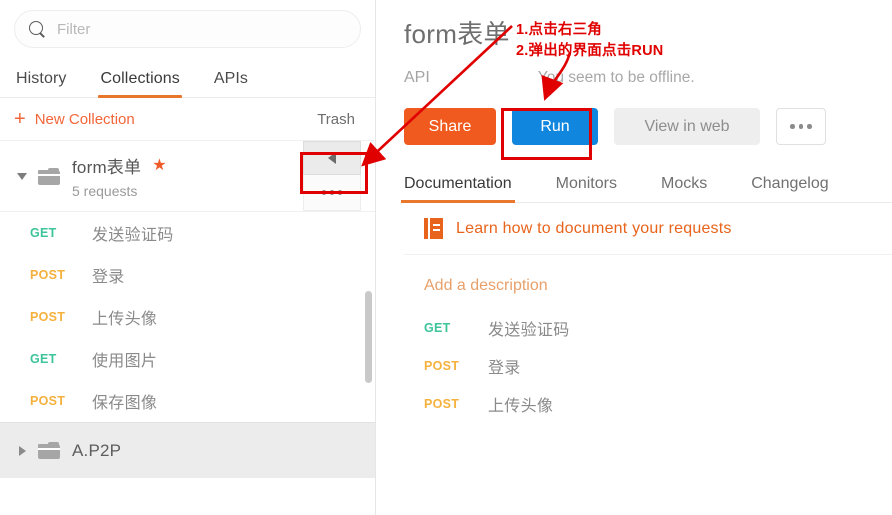 Image resolution: width=892 pixels, height=515 pixels. Describe the element at coordinates (74, 29) in the screenshot. I see `search-placeholder: Filter` at that location.